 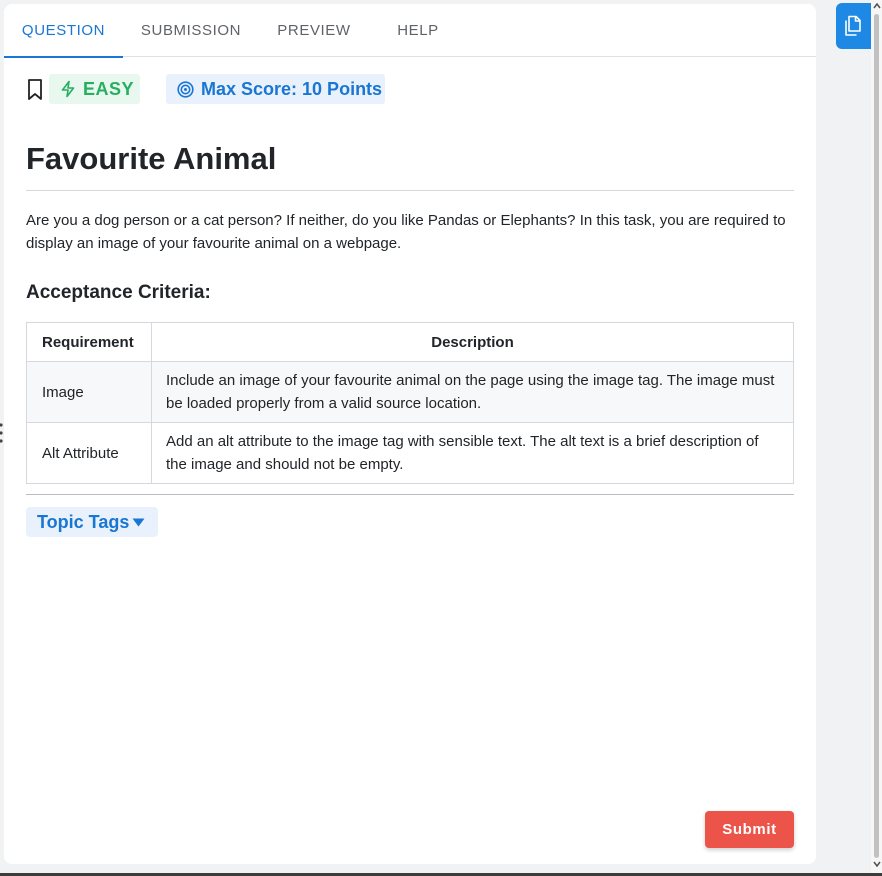 What do you see at coordinates (410, 494) in the screenshot?
I see `topic-divider` at bounding box center [410, 494].